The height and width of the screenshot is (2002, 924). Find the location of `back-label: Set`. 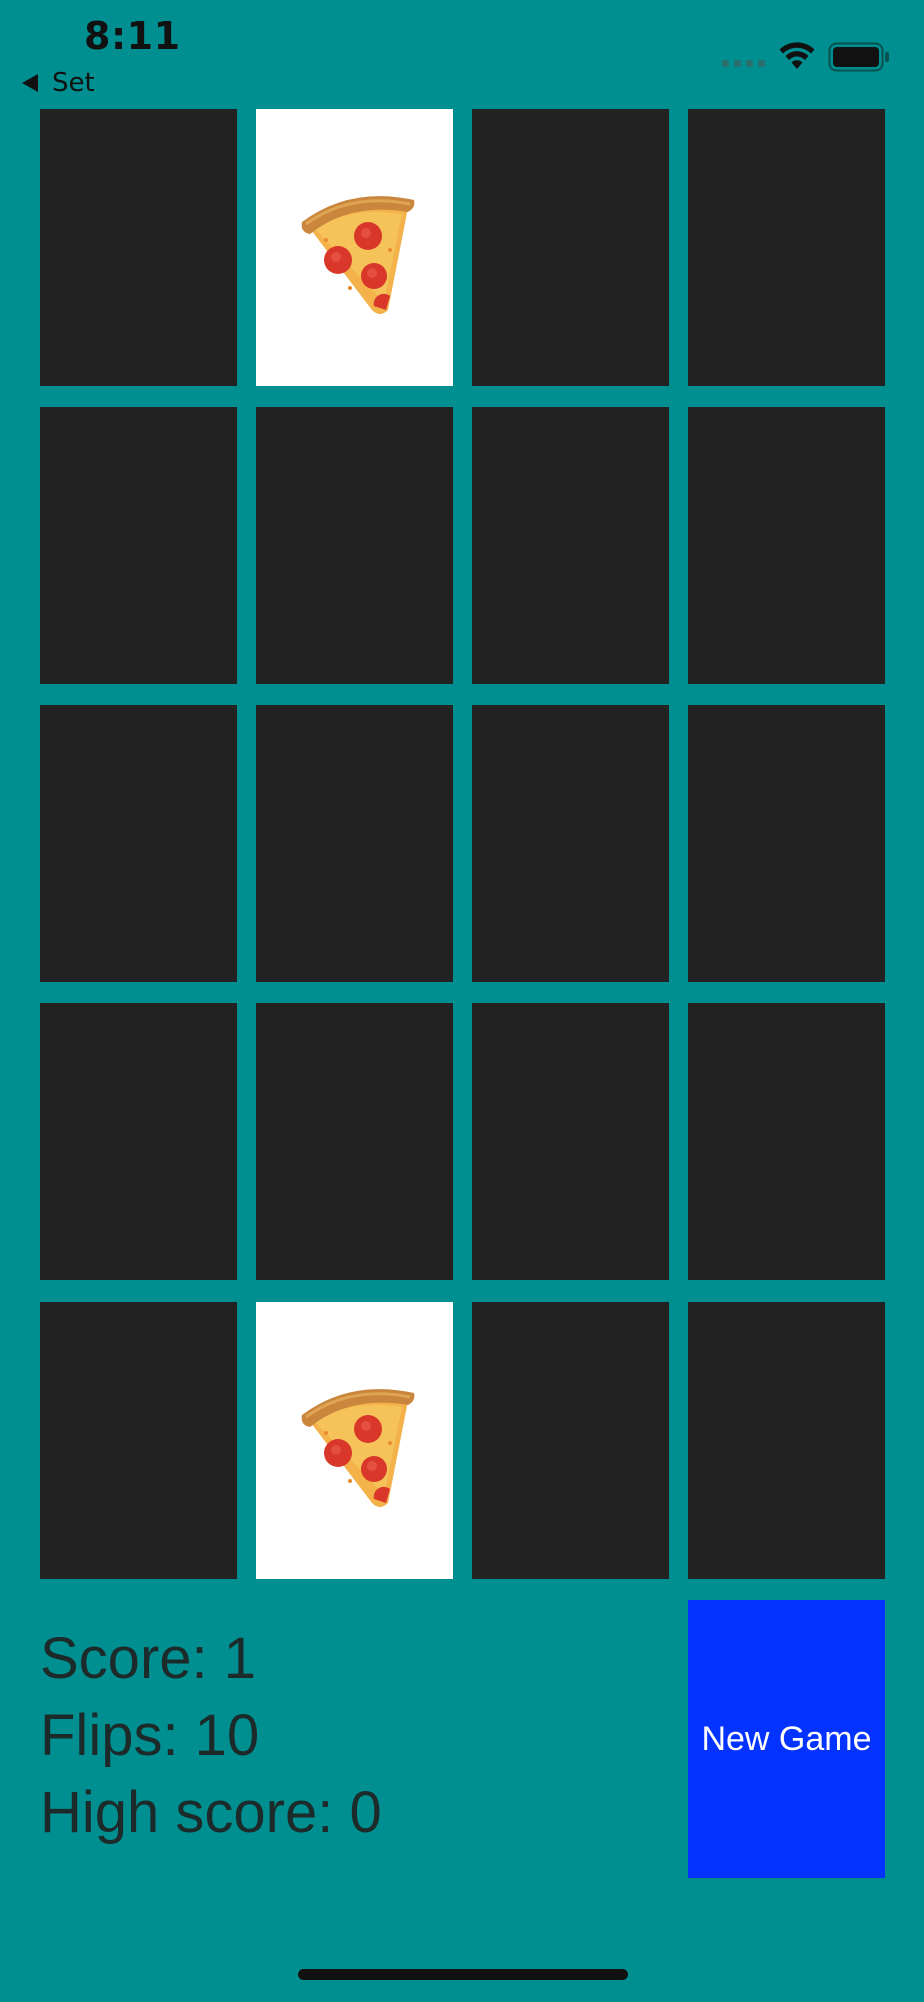

back-label: Set is located at coordinates (73, 83).